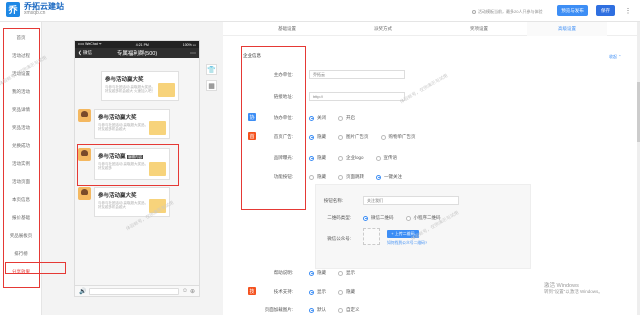 This screenshot has width=640, height=315. What do you see at coordinates (211, 69) in the screenshot?
I see `theme-icon: 👕` at bounding box center [211, 69].